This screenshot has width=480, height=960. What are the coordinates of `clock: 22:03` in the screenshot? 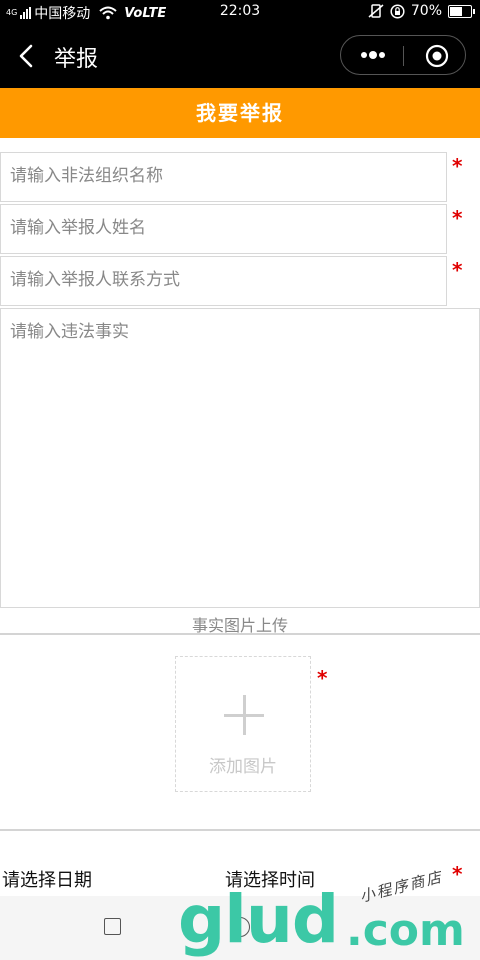 It's located at (240, 11).